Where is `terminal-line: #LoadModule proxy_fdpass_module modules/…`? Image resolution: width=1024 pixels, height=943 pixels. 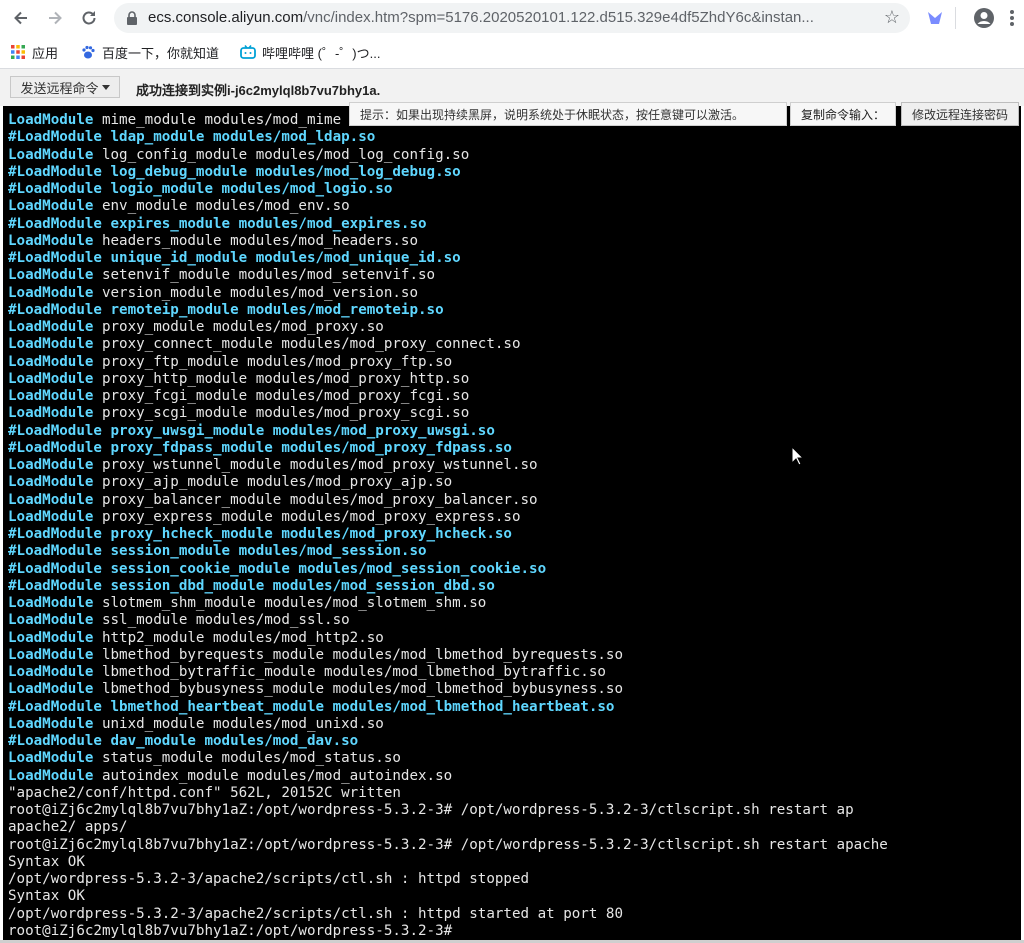
terminal-line: #LoadModule proxy_fdpass_module modules/… is located at coordinates (260, 447).